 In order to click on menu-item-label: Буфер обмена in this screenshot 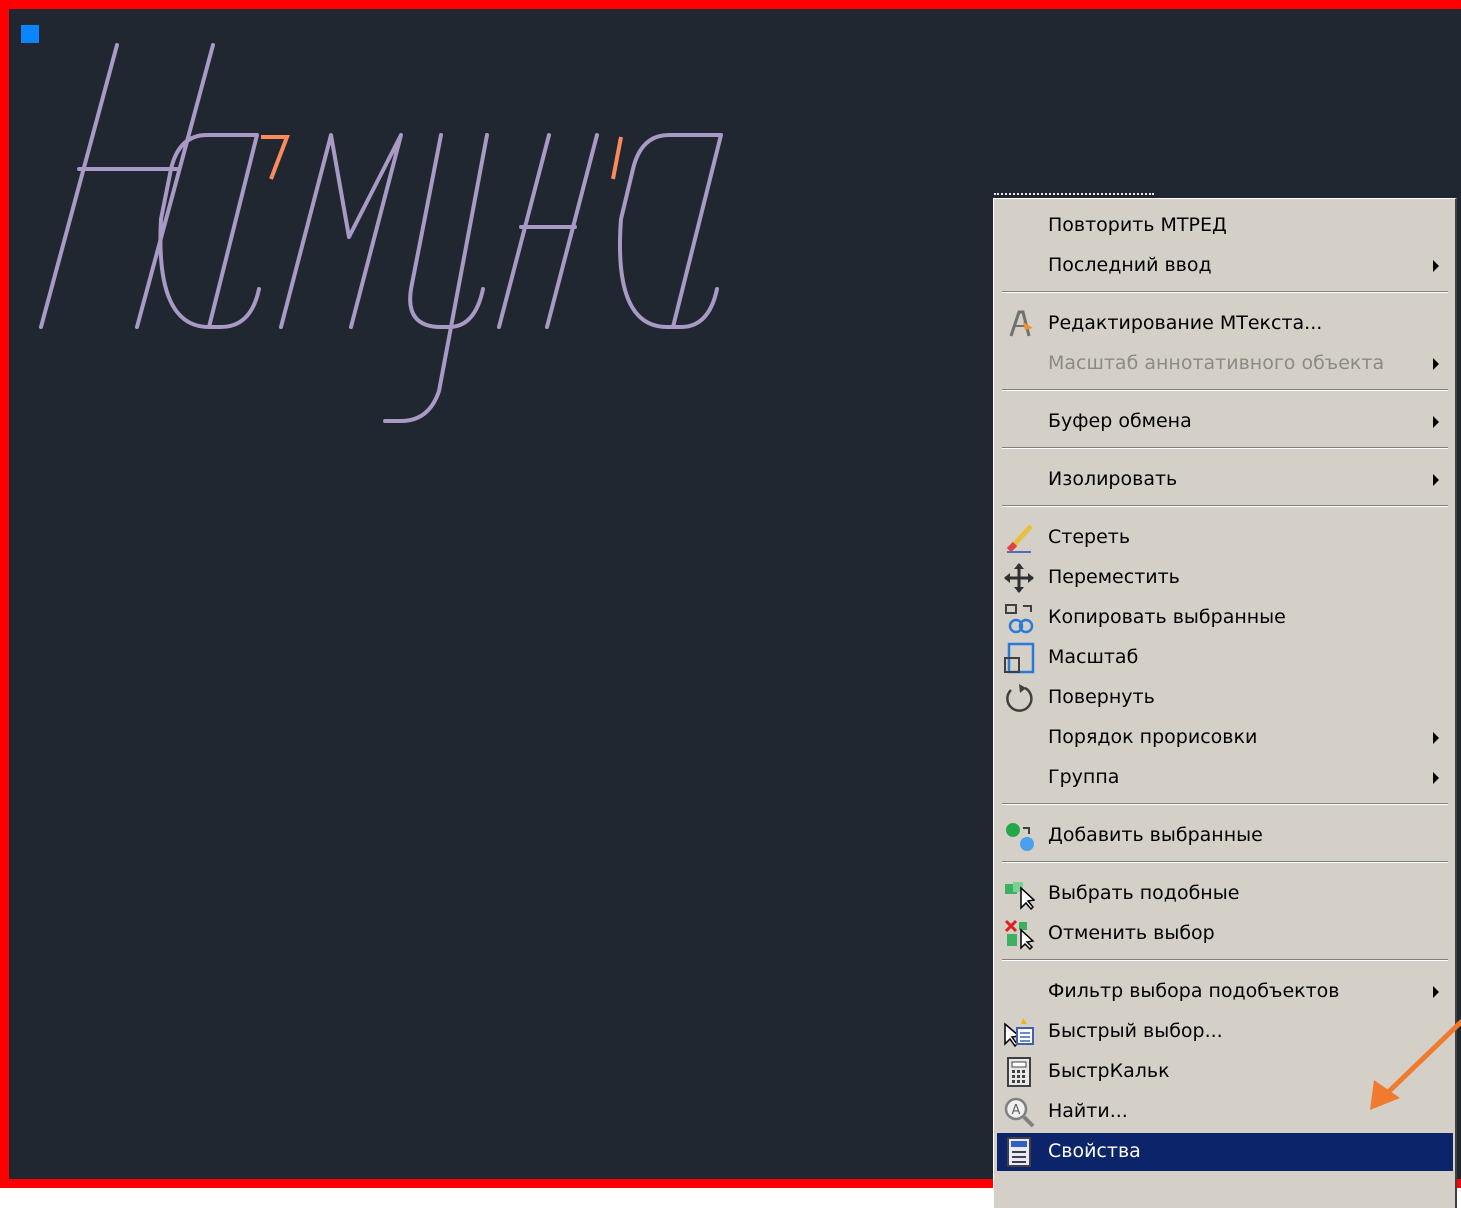, I will do `click(1120, 421)`.